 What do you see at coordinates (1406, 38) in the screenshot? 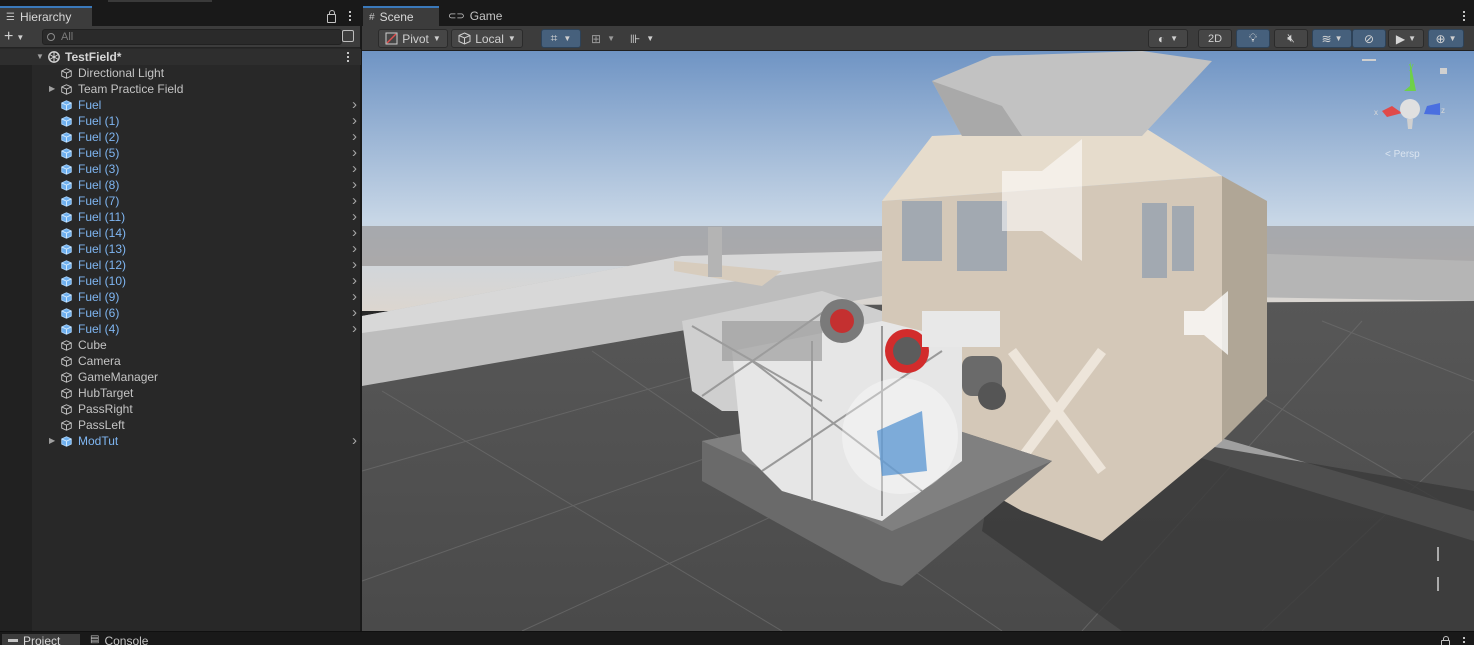
I see `camera-settings-dropdown: ▶ ▼` at bounding box center [1406, 38].